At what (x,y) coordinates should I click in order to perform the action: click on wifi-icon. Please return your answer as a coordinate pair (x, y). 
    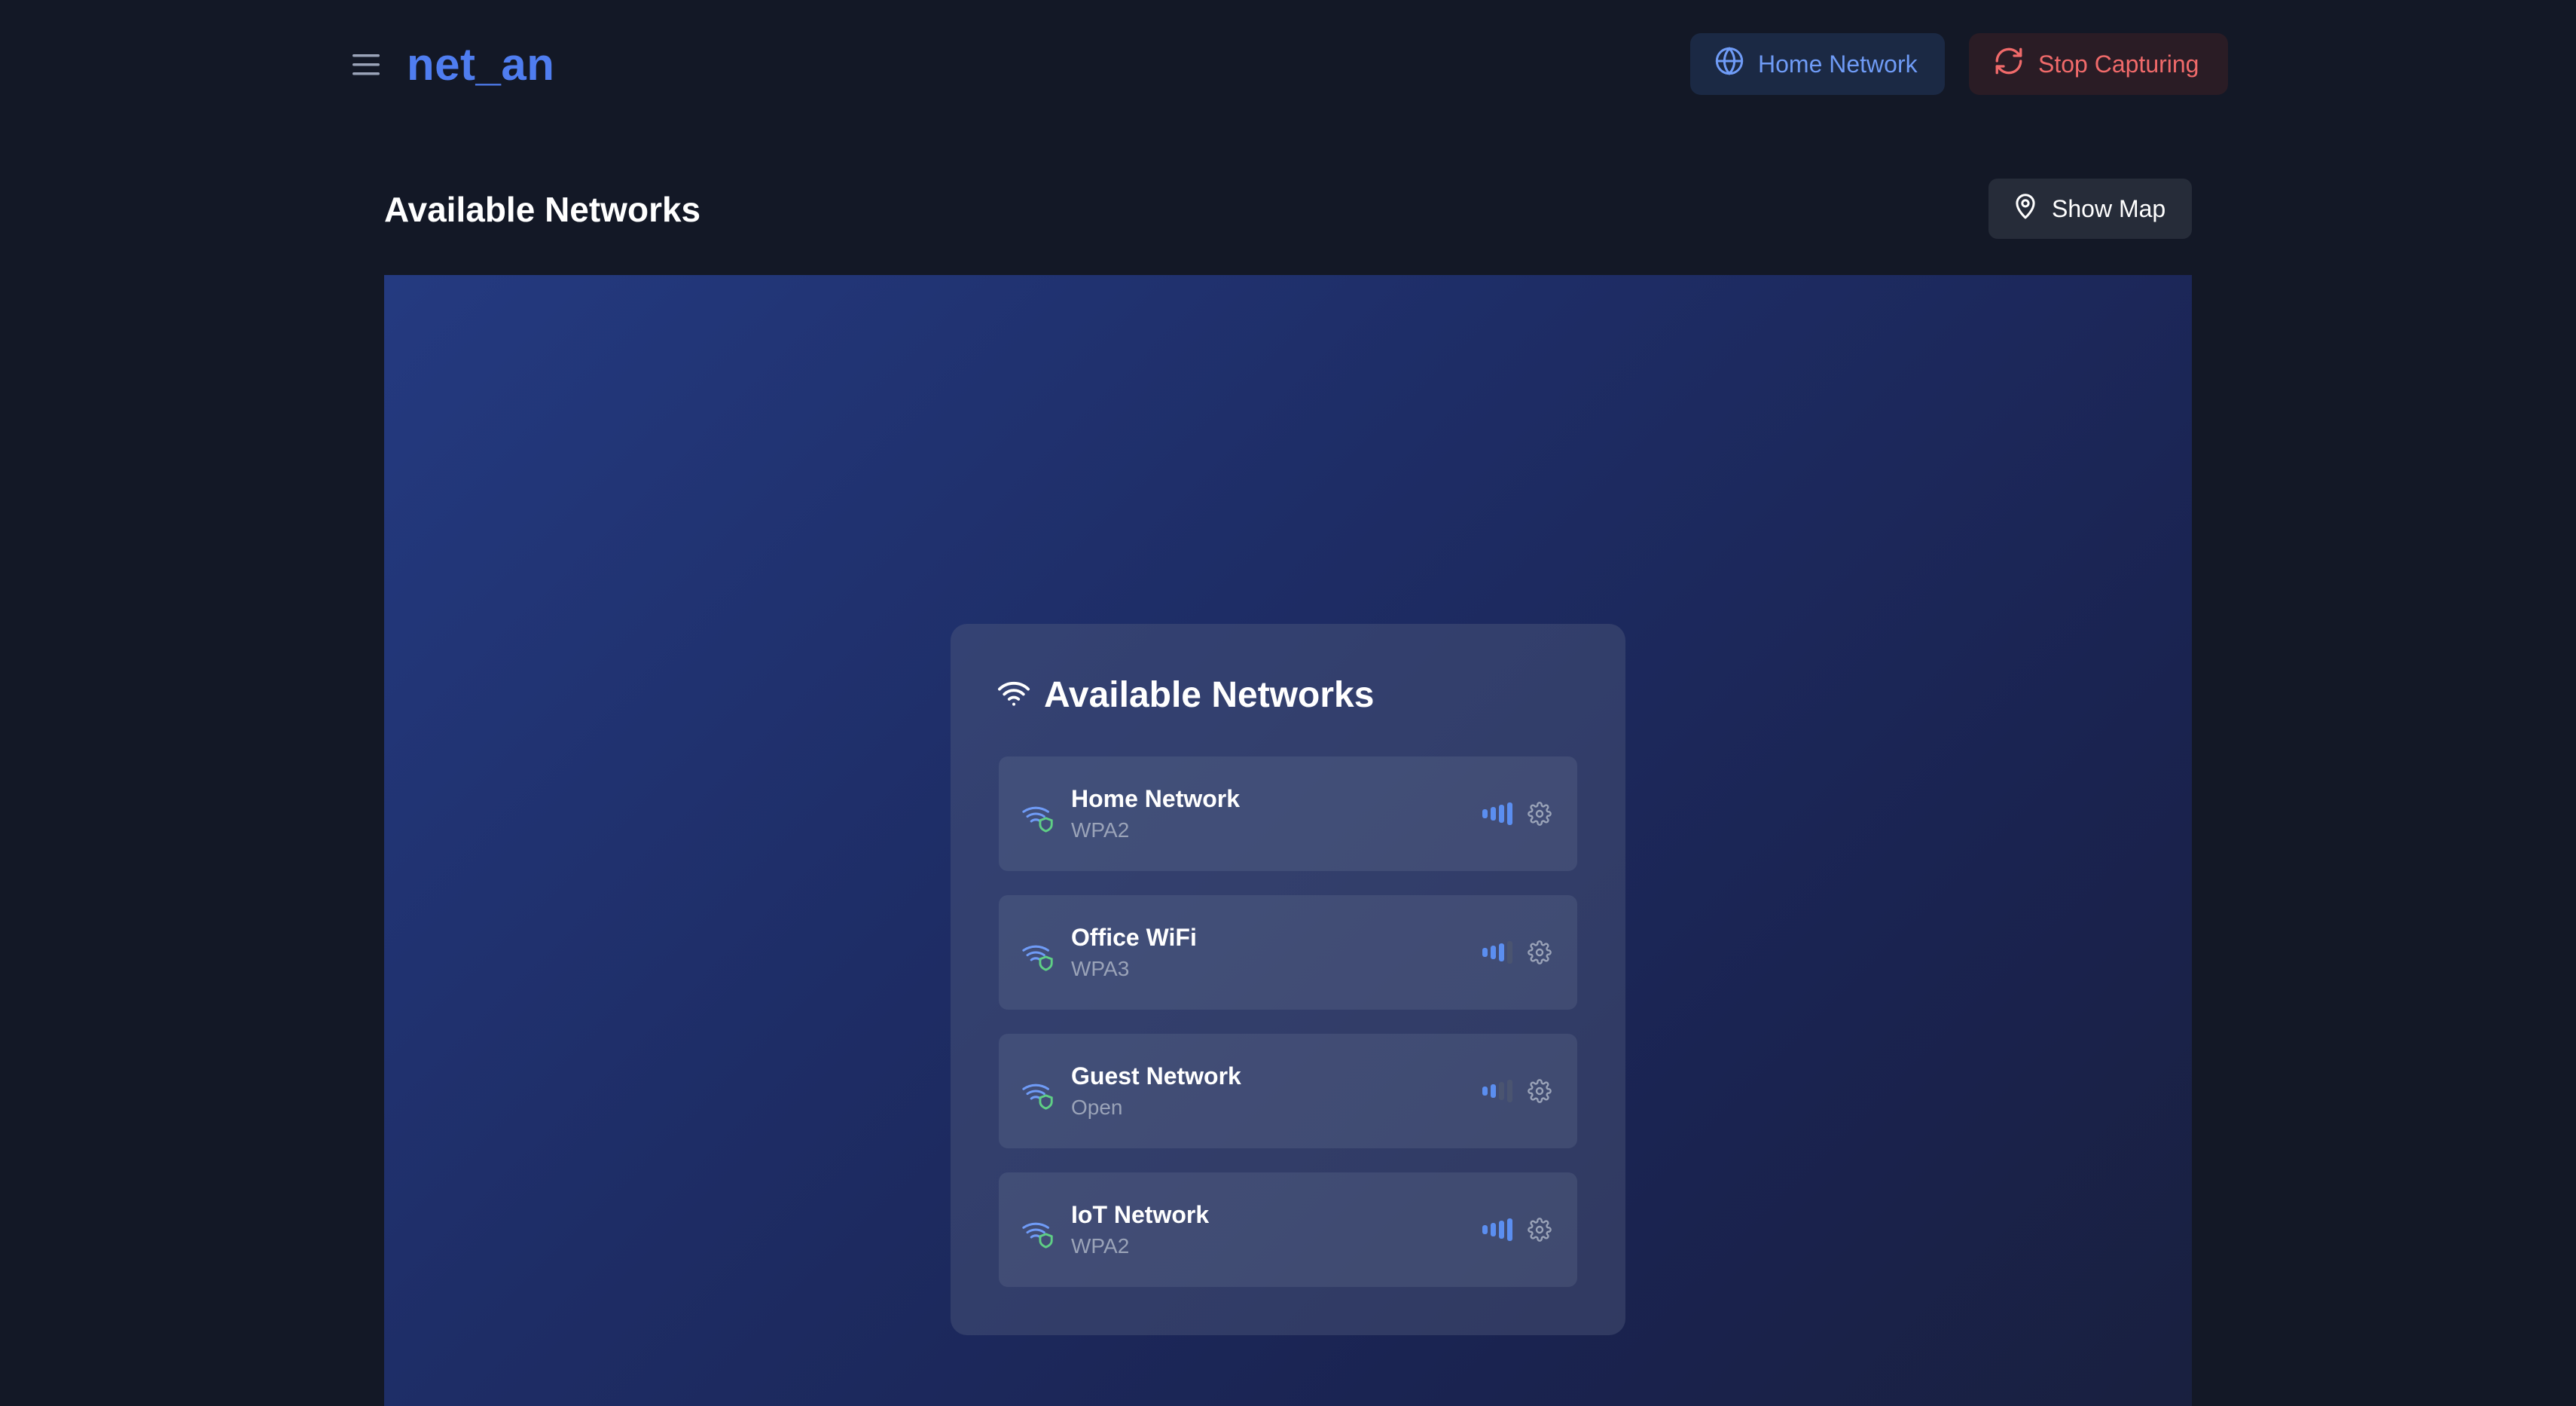
    Looking at the image, I should click on (1014, 696).